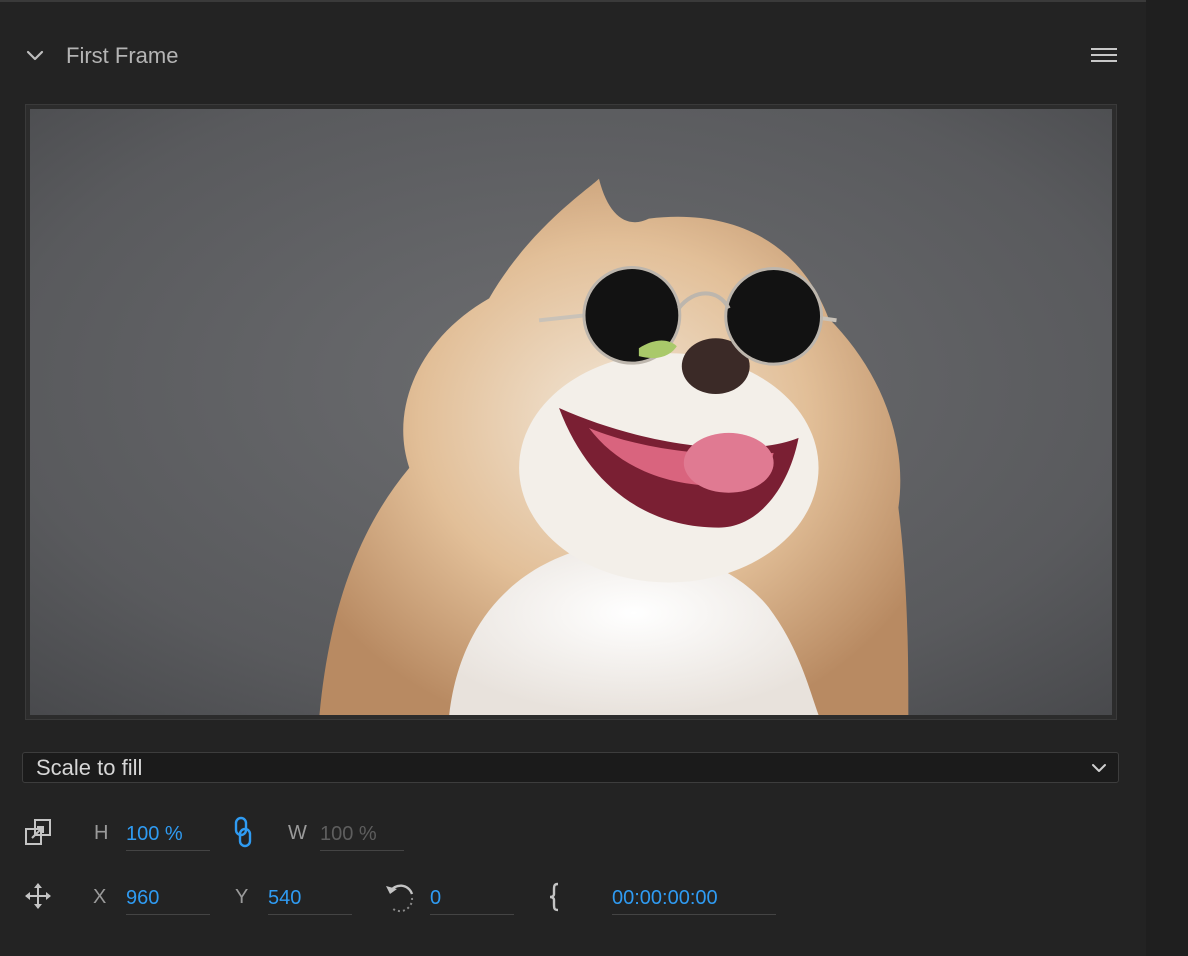  I want to click on dropdown-selected-value: Scale to fill, so click(89, 767).